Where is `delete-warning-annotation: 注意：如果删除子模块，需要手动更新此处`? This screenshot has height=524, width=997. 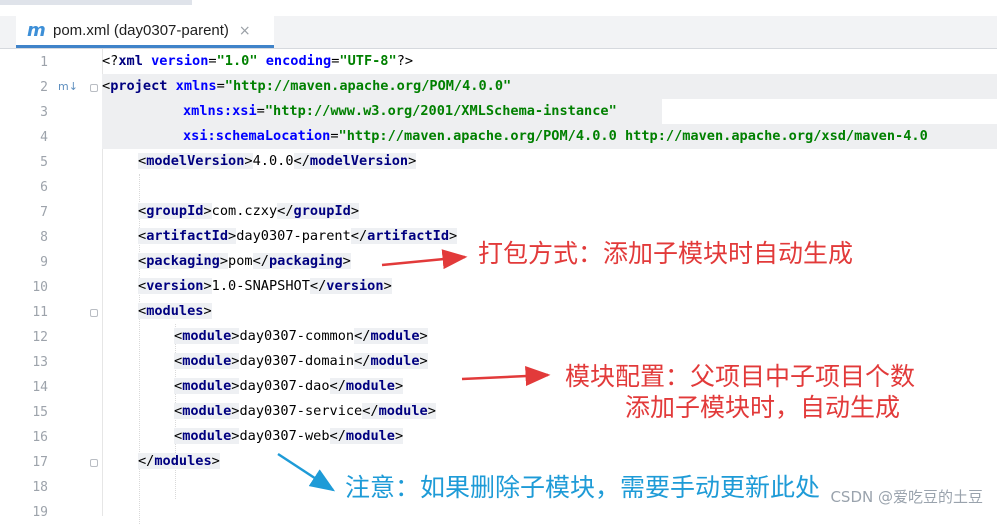 delete-warning-annotation: 注意：如果删除子模块，需要手动更新此处 is located at coordinates (583, 487).